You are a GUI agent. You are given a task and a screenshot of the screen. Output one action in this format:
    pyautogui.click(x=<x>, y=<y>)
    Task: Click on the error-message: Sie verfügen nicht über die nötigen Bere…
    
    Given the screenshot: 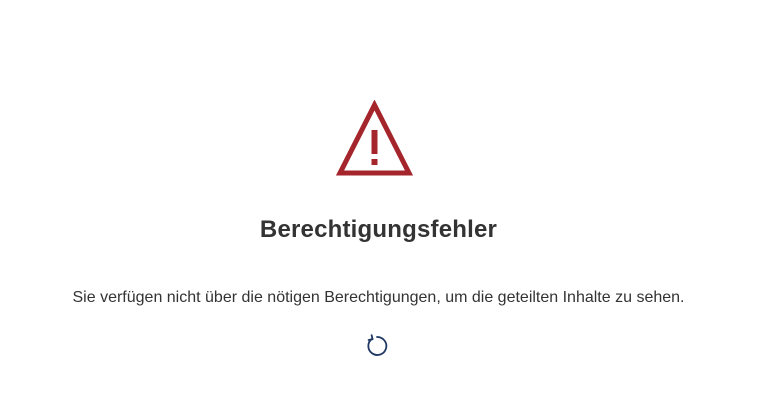 What is the action you would take?
    pyautogui.click(x=378, y=297)
    